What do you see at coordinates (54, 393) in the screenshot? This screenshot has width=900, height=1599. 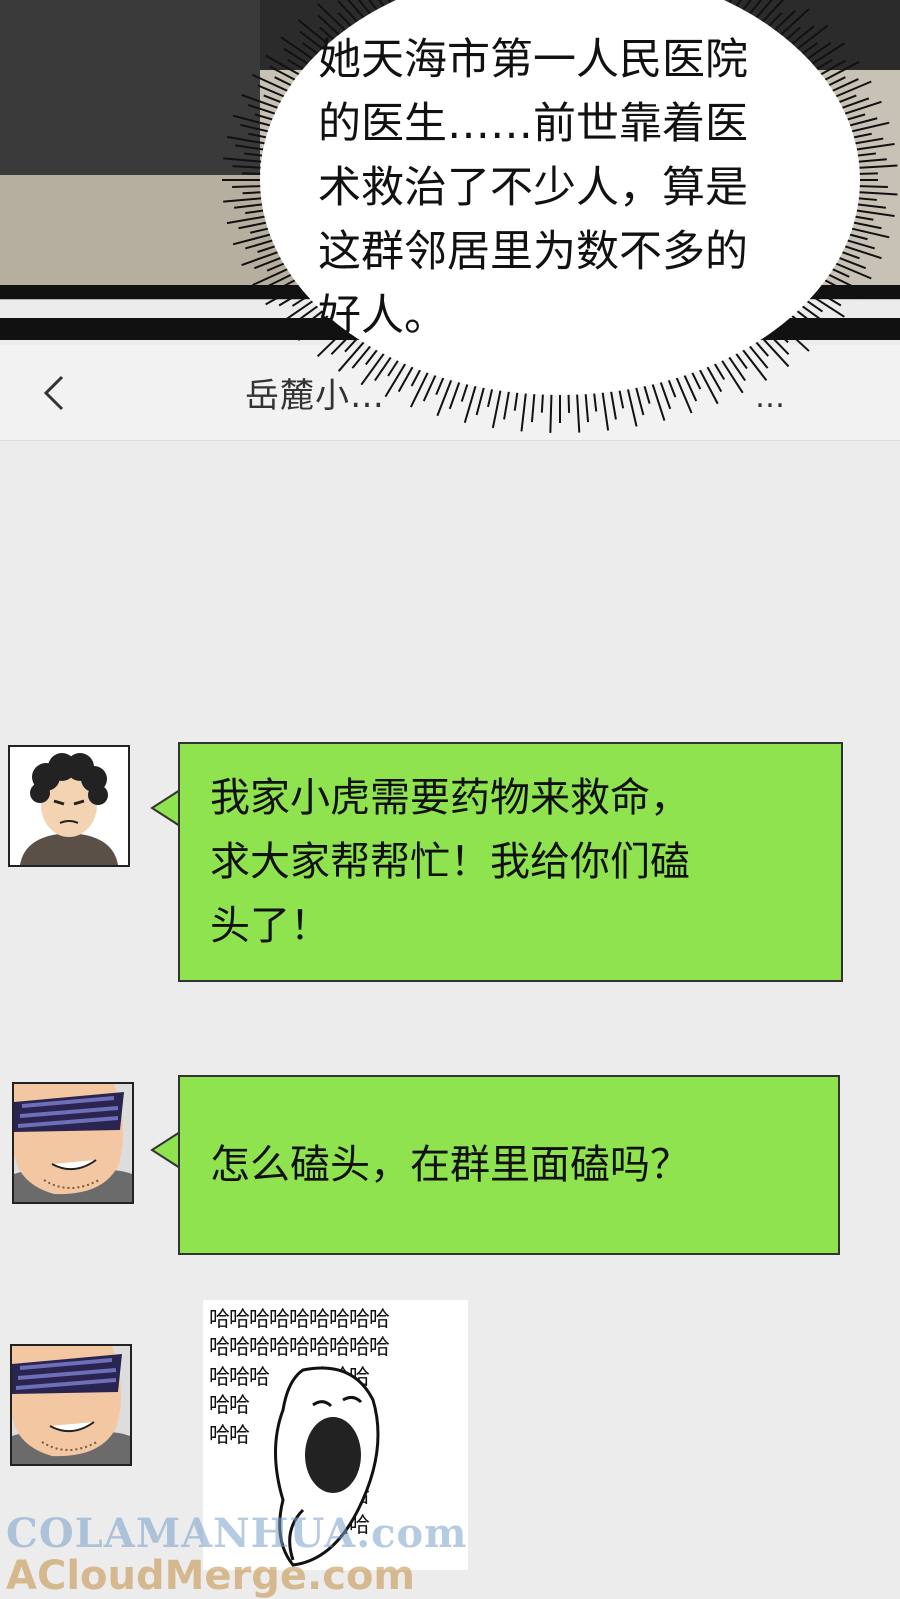 I see `back-arrow-icon` at bounding box center [54, 393].